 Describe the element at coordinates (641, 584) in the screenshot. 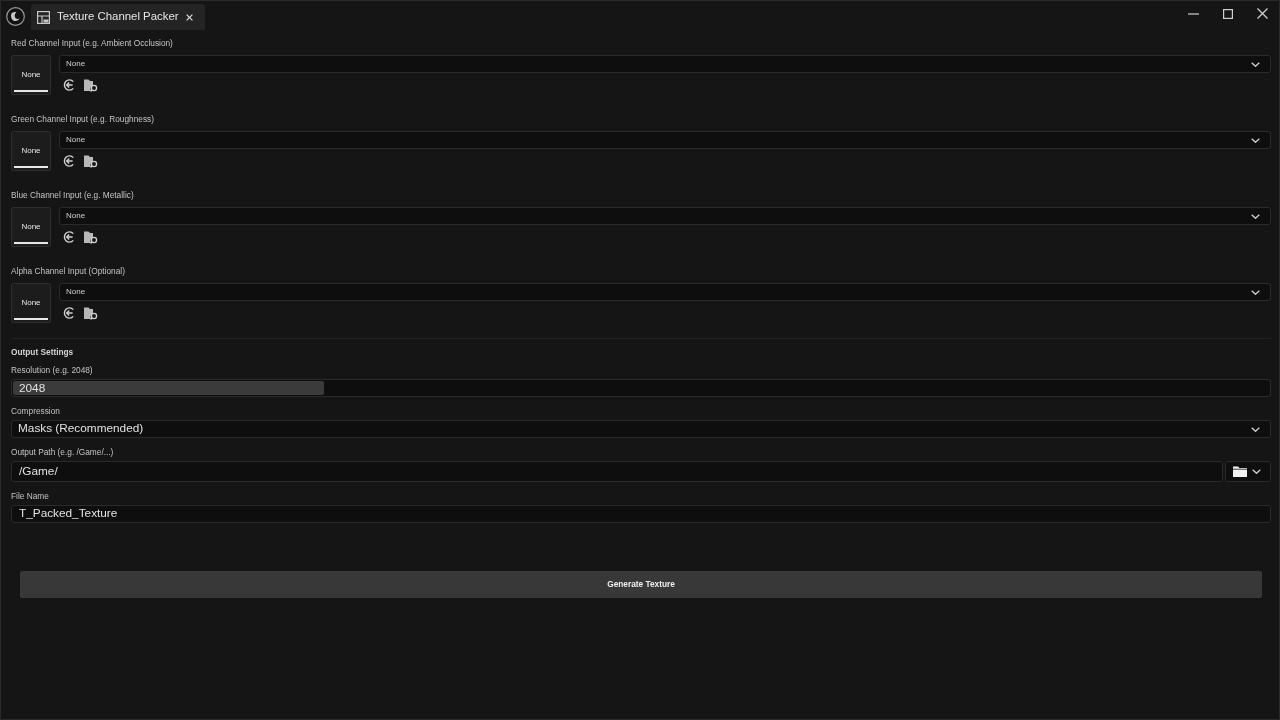

I see `generate-button: Generate Texture` at that location.